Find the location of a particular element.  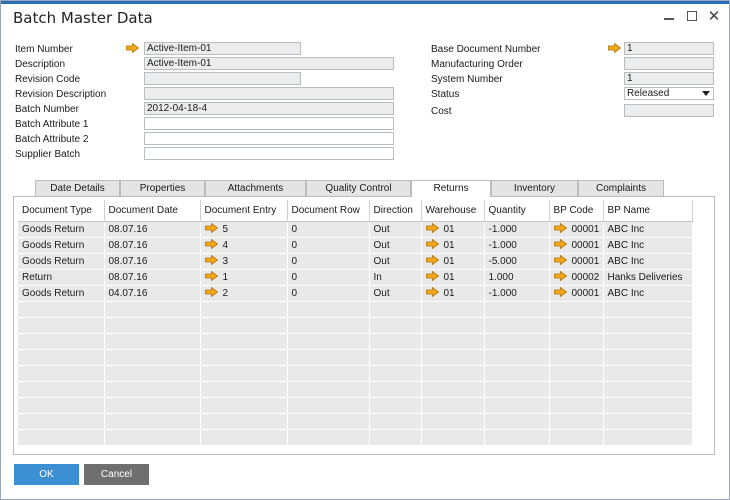

column-header-document-type: Document Type is located at coordinates (61, 211).